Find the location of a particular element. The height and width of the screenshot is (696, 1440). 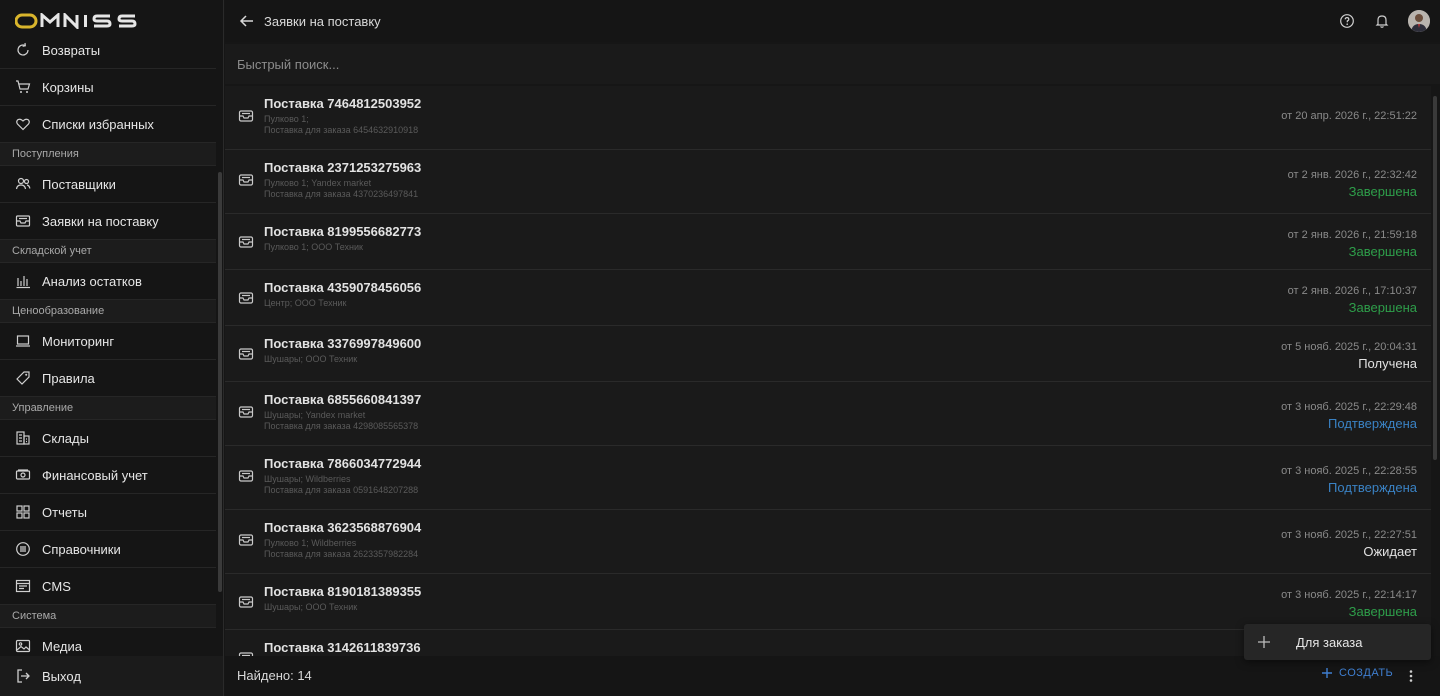

supply-date: от 3 нояб. 2025 г., 22:29:48 is located at coordinates (1349, 407).